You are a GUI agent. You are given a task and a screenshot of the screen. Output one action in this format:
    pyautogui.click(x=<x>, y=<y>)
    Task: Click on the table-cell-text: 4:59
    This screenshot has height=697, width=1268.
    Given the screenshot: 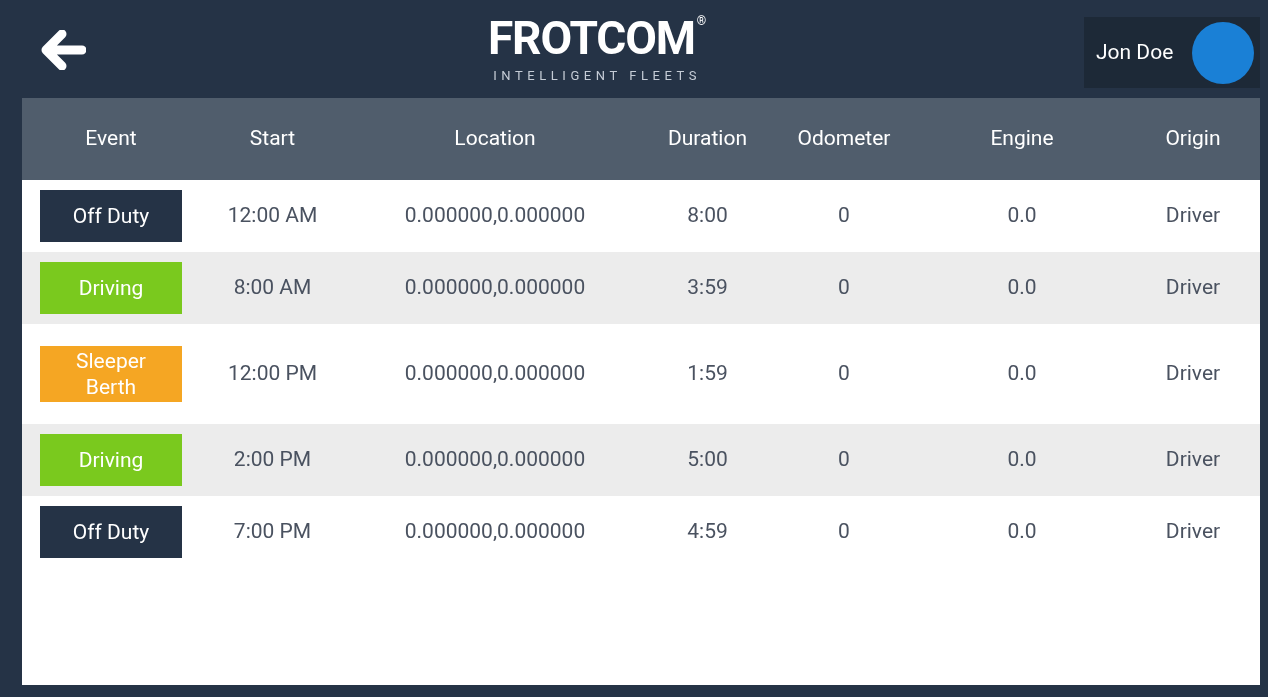 What is the action you would take?
    pyautogui.click(x=707, y=532)
    